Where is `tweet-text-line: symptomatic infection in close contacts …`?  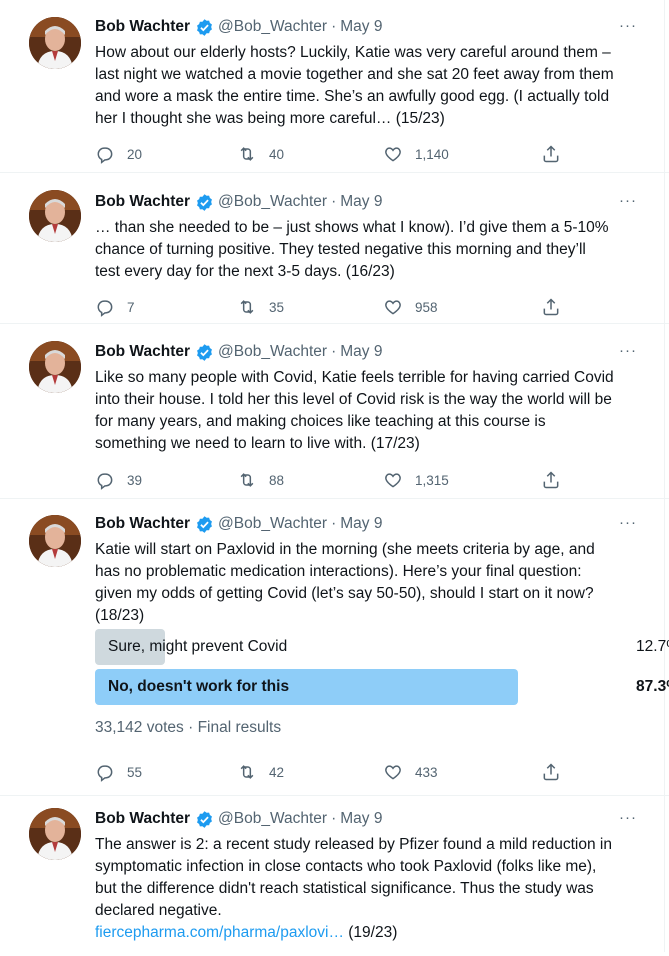 tweet-text-line: symptomatic infection in close contacts … is located at coordinates (346, 866).